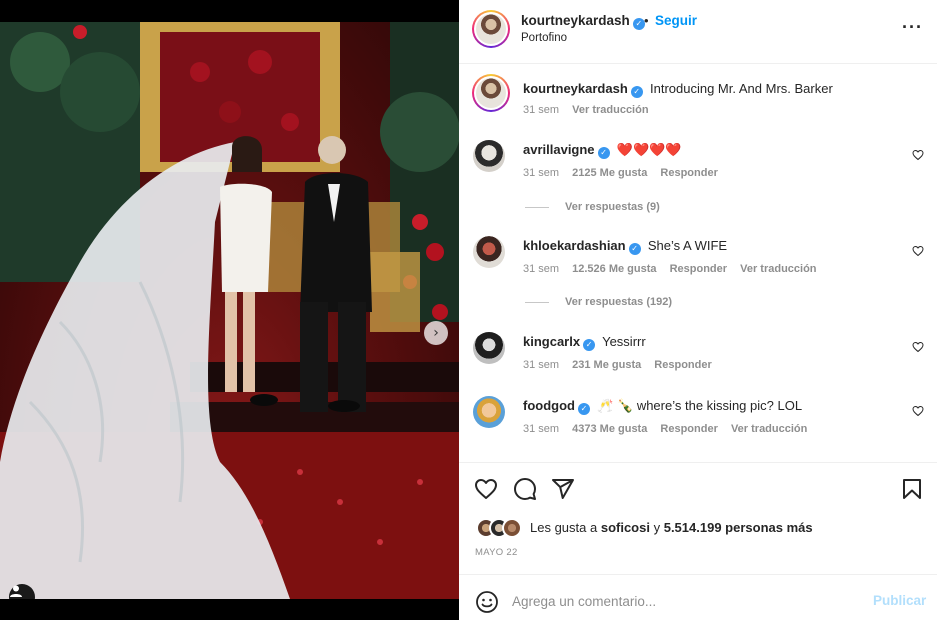 This screenshot has width=937, height=620. Describe the element at coordinates (741, 88) in the screenshot. I see `caption-body: Introducing Mr. And Mrs. Barker` at that location.